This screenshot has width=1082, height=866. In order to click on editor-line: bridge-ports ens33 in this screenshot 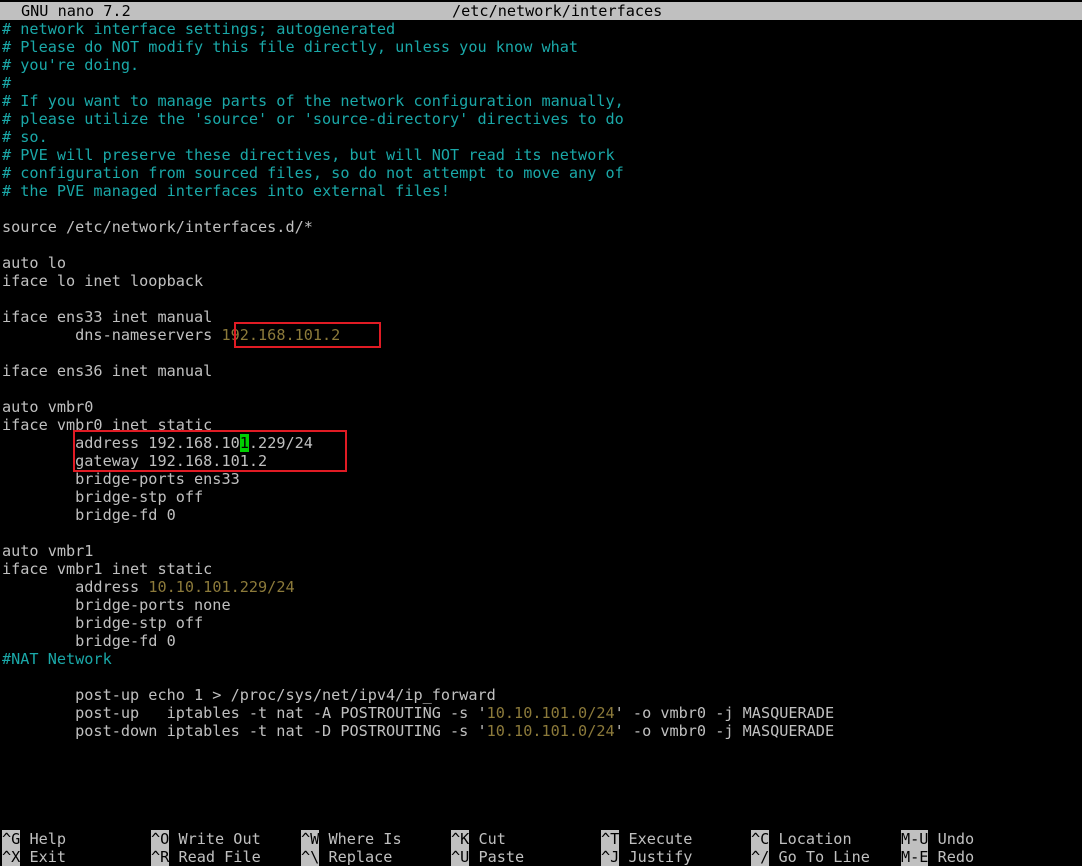, I will do `click(541, 479)`.